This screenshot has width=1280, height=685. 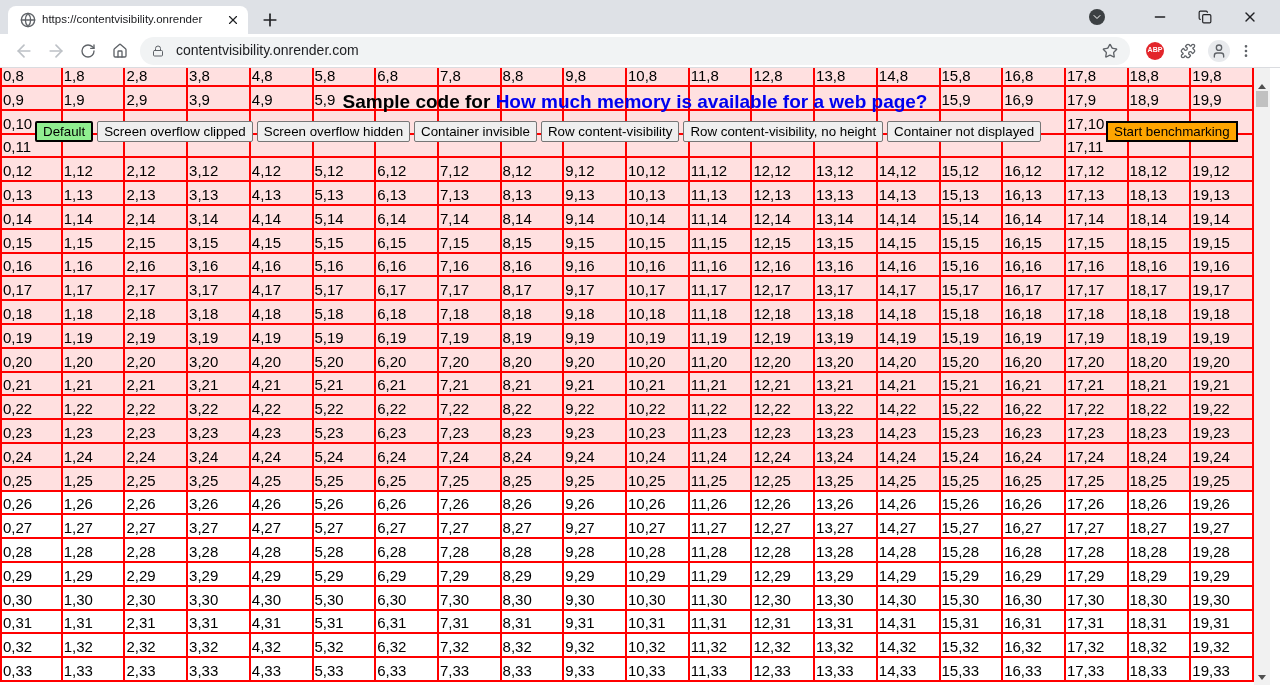 What do you see at coordinates (897, 504) in the screenshot?
I see `table-cell: 14,26` at bounding box center [897, 504].